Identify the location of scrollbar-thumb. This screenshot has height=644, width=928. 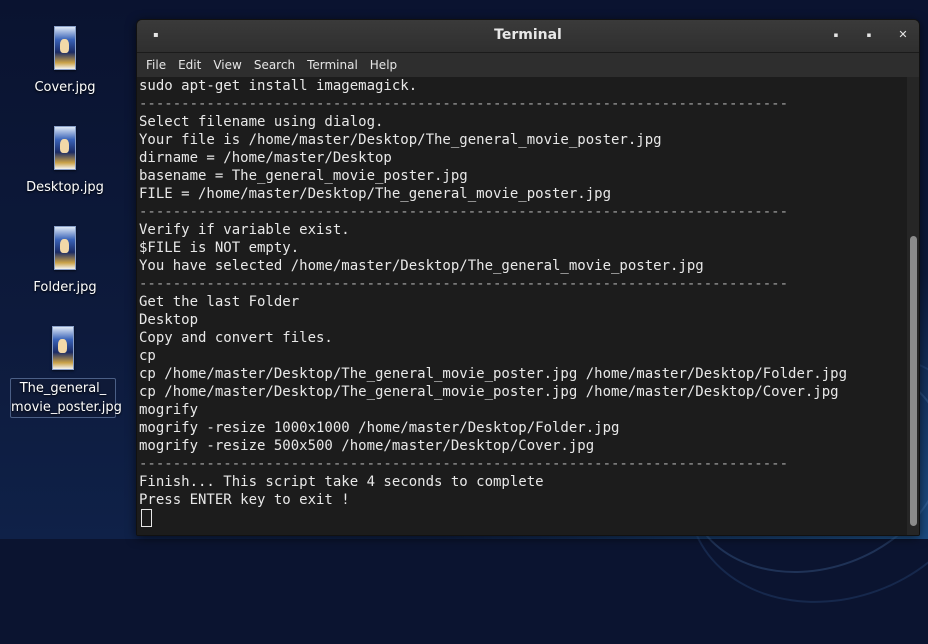
(913, 381).